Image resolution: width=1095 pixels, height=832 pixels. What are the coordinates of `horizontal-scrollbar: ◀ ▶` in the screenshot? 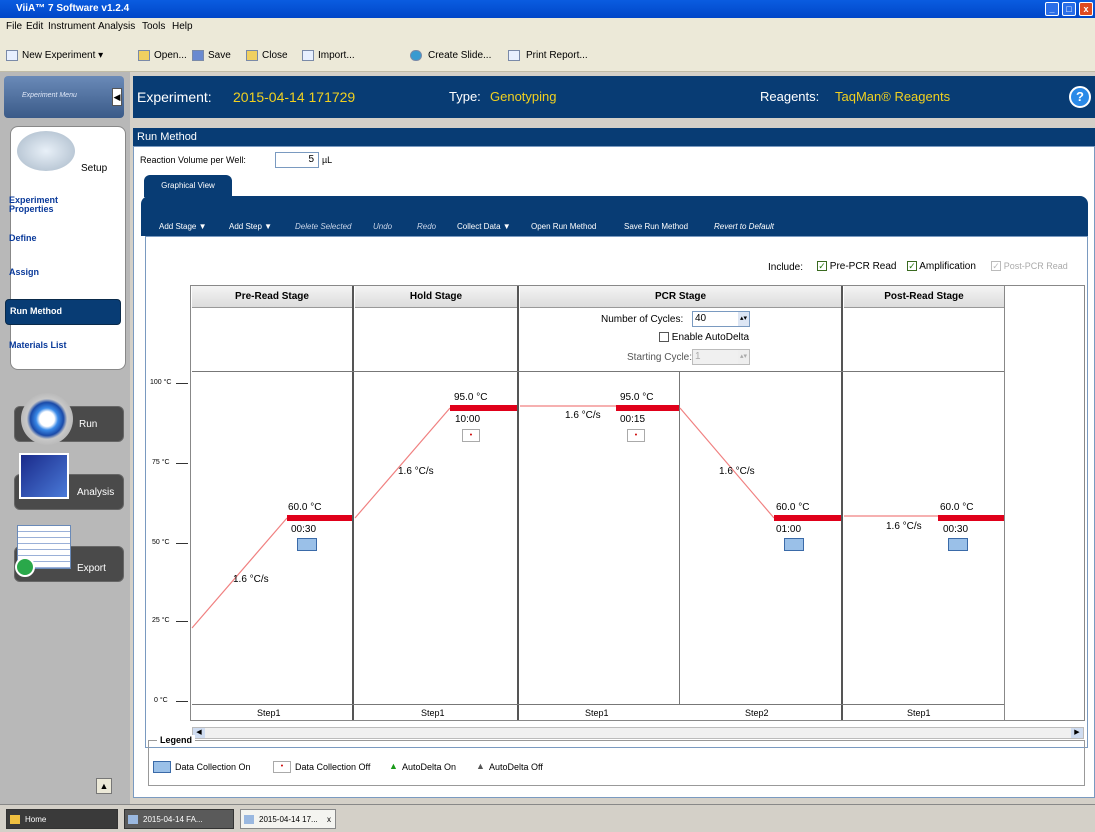 It's located at (638, 733).